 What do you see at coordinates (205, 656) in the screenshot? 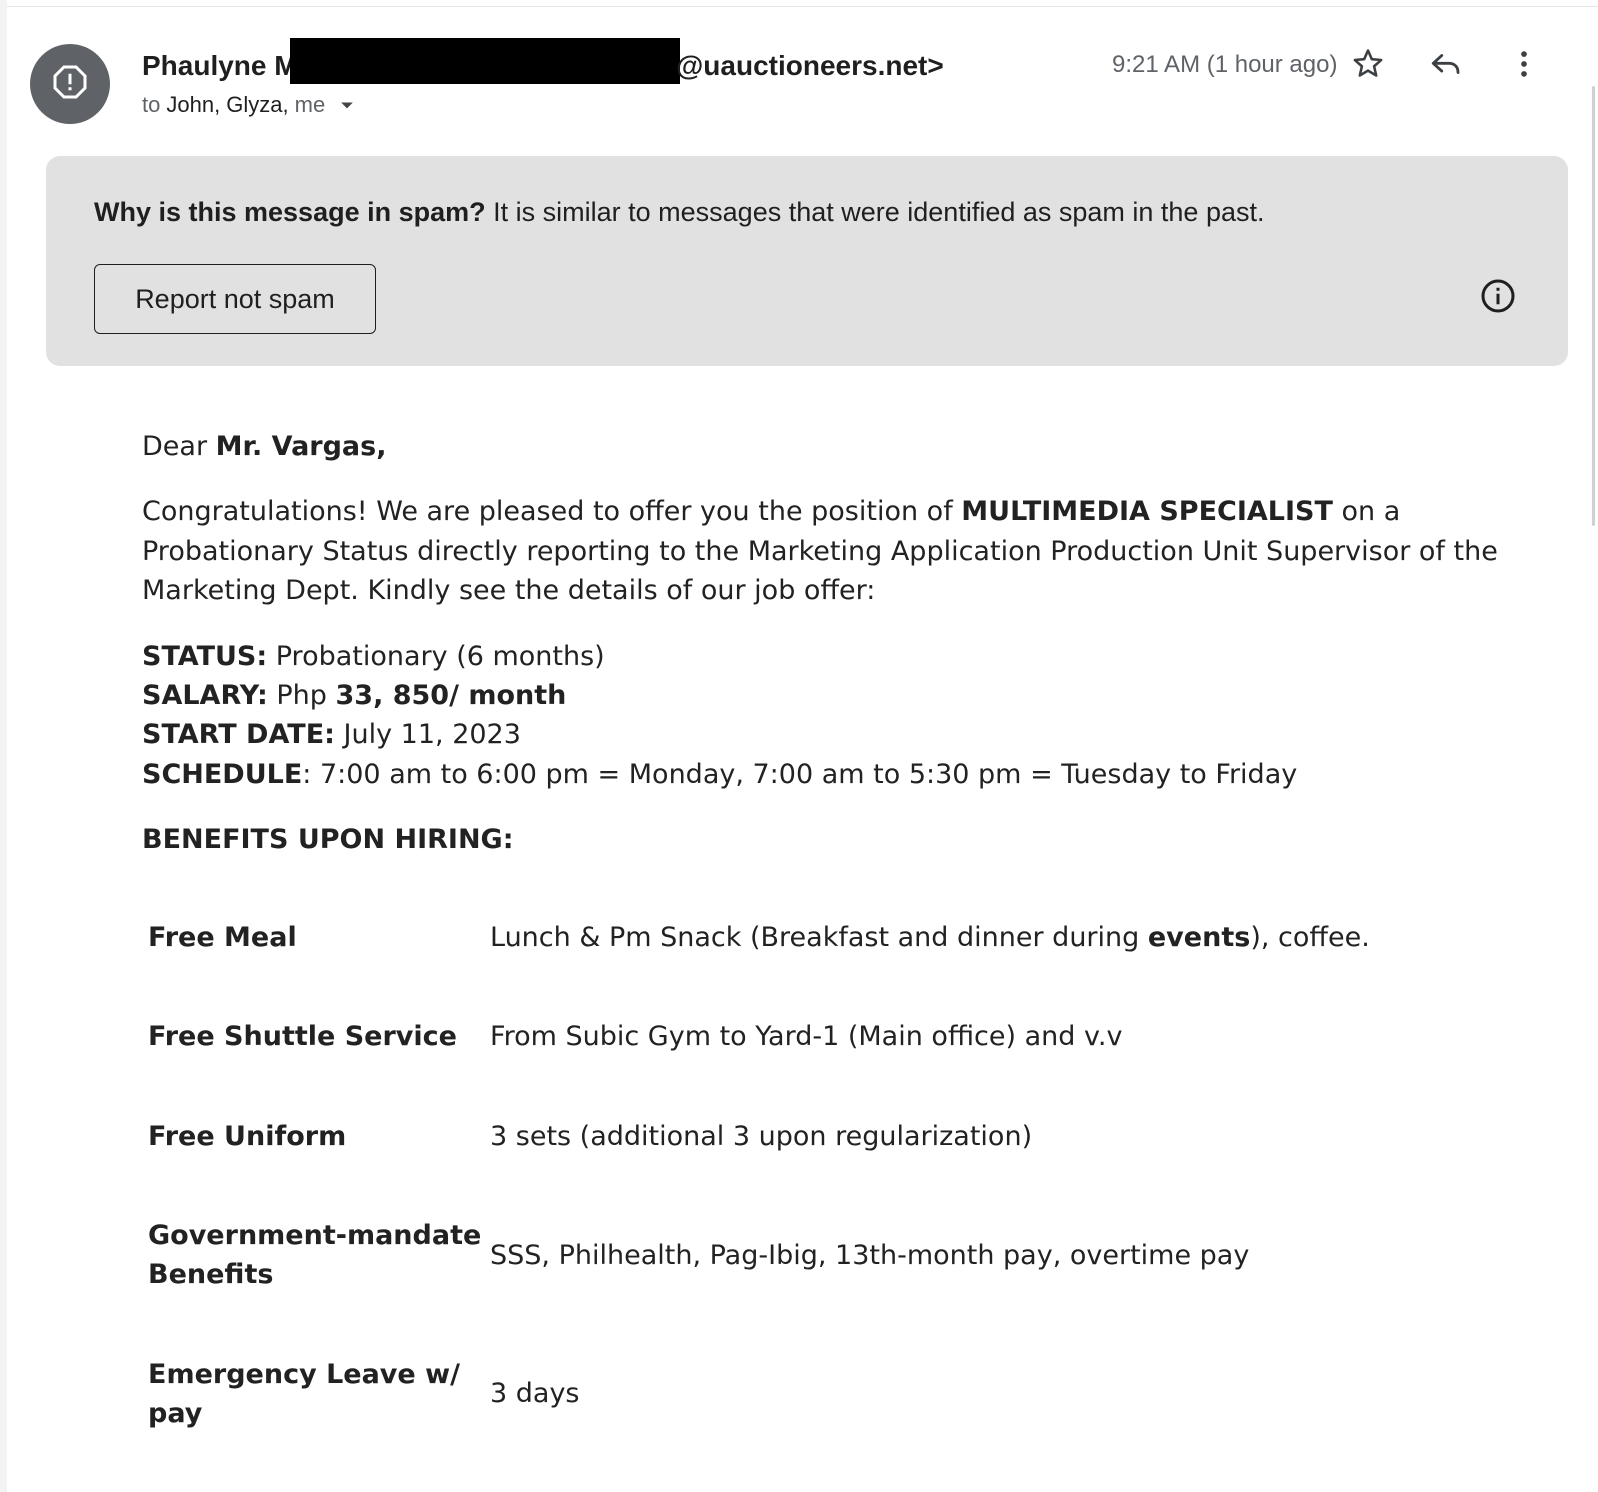
I see `status-label: STATUS:` at bounding box center [205, 656].